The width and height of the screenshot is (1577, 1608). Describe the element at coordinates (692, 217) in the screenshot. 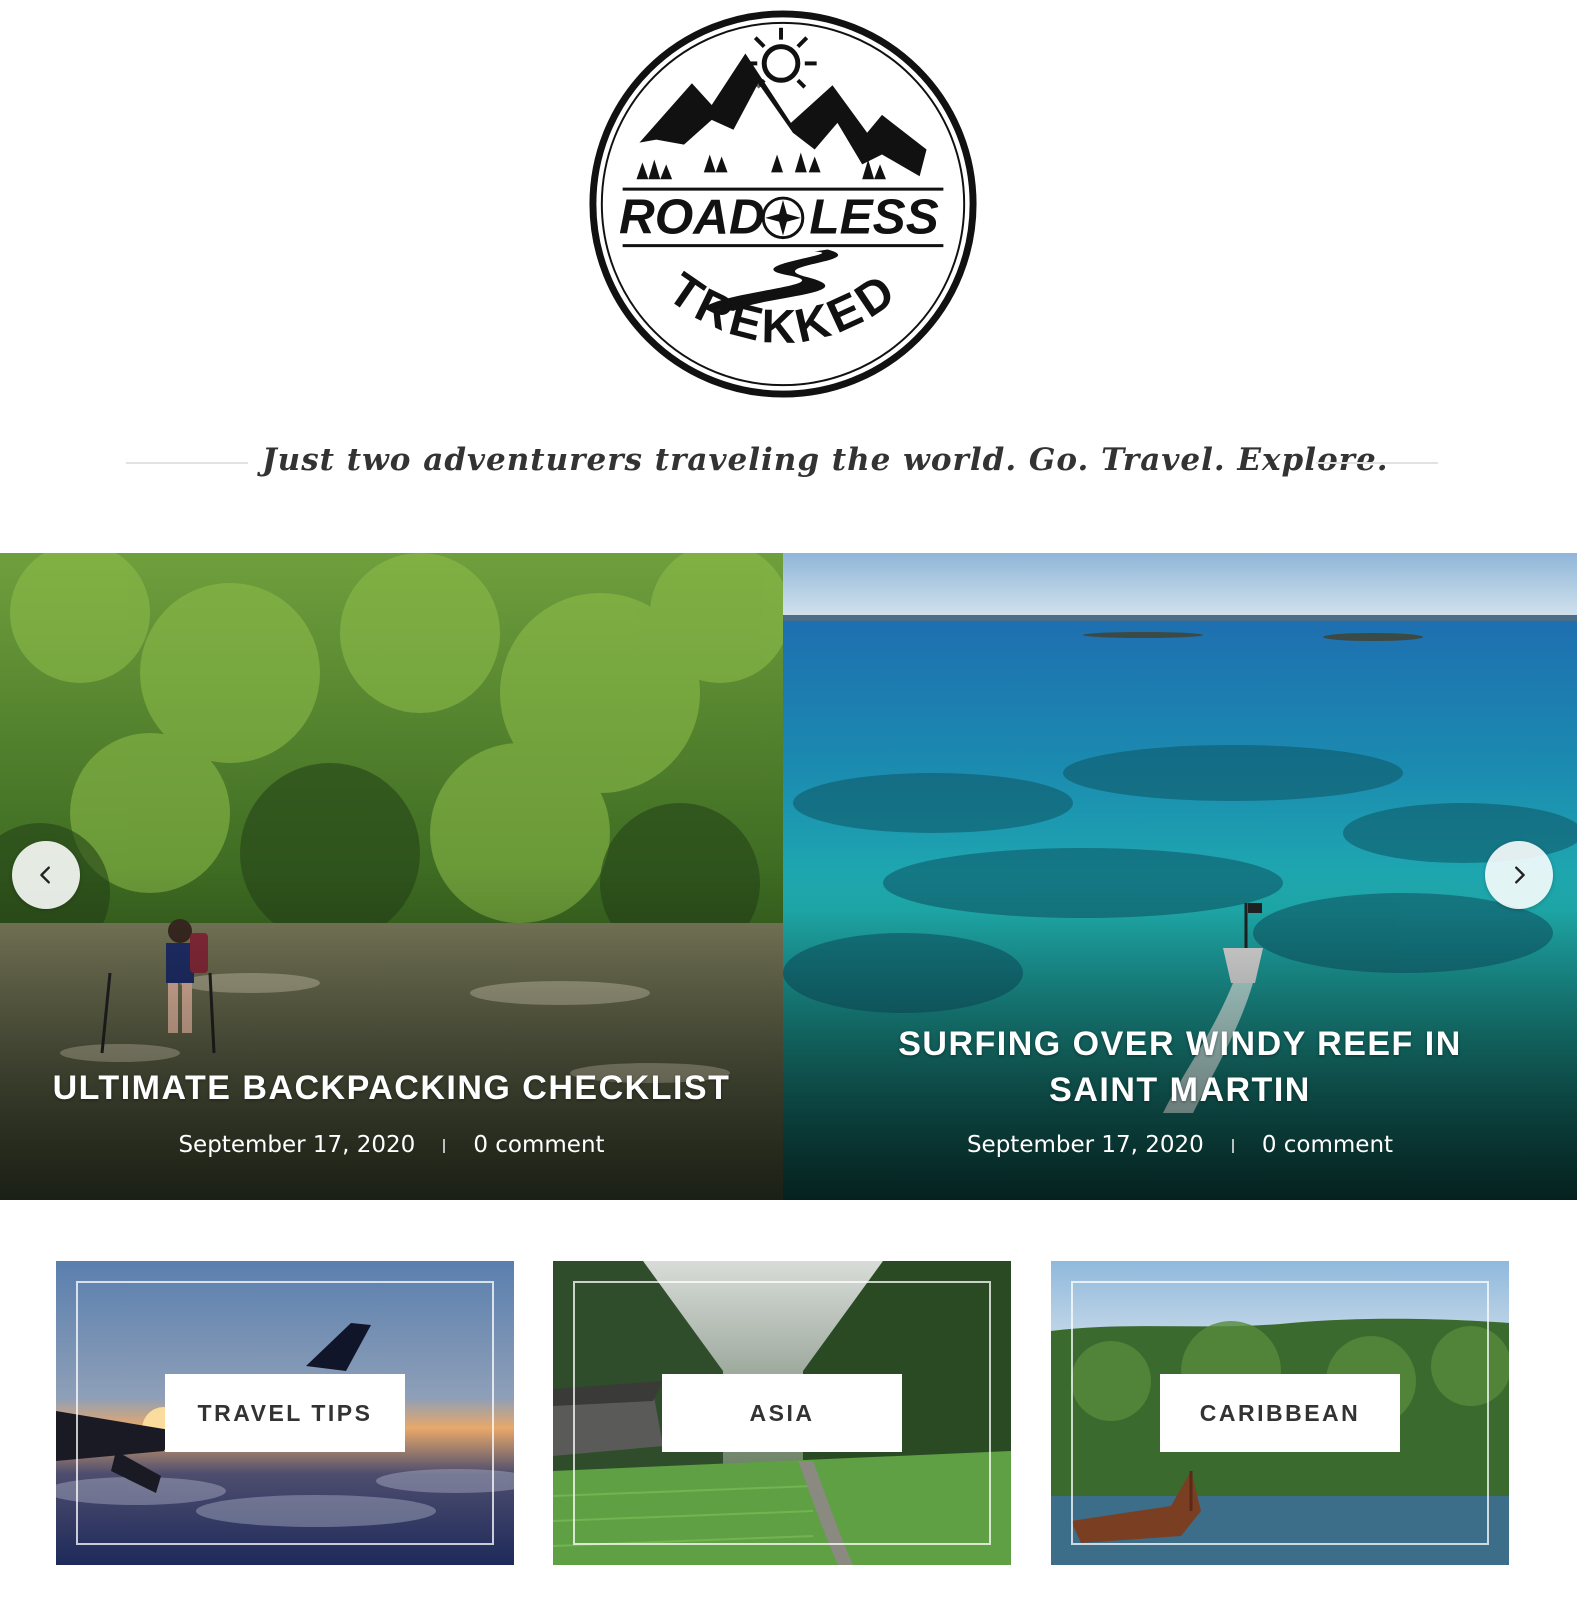

I see `svg-text: ROAD` at that location.